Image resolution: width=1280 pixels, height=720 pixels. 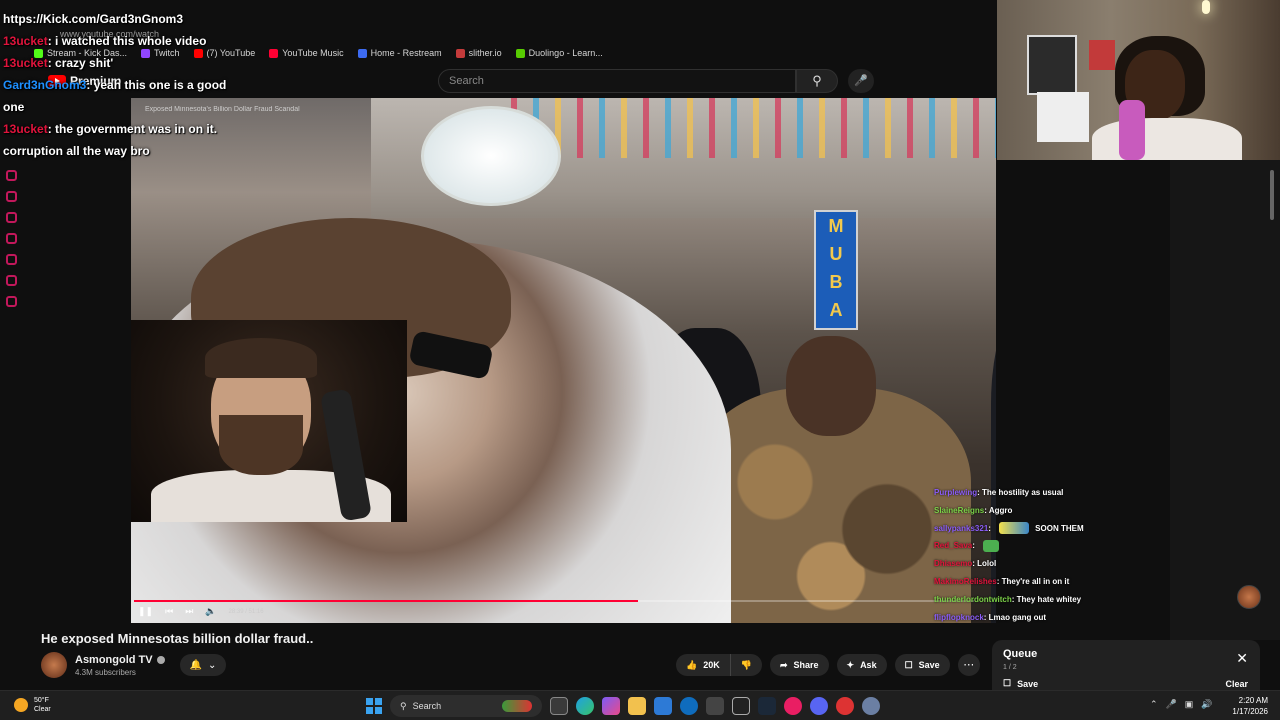 I want to click on x-app-icon, so click(x=741, y=706).